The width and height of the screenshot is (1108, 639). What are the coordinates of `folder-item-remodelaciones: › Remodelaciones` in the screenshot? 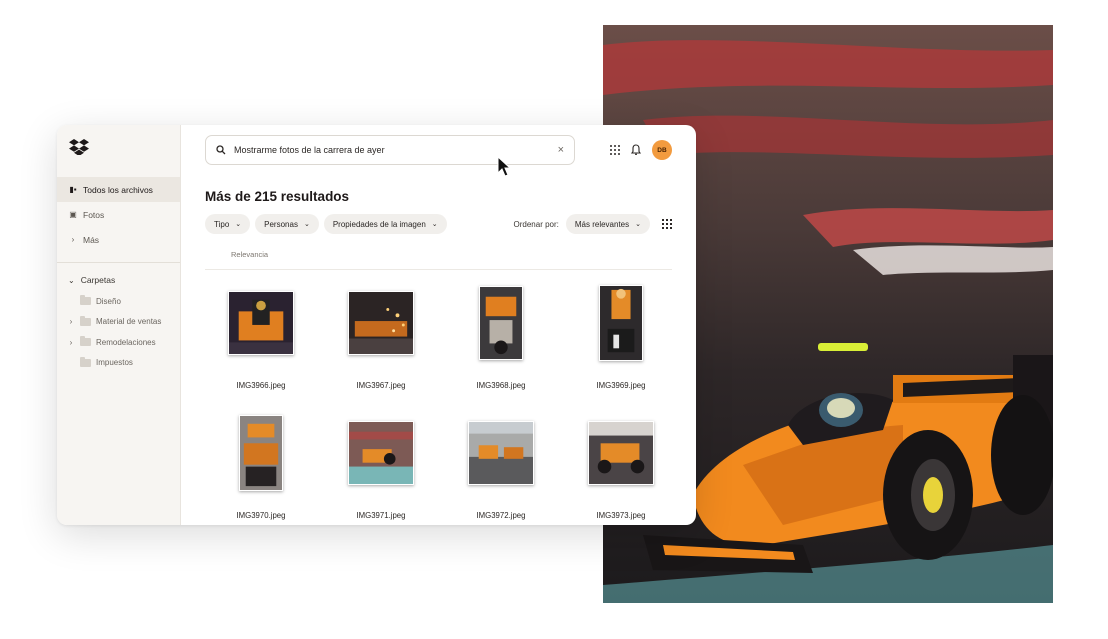 It's located at (118, 342).